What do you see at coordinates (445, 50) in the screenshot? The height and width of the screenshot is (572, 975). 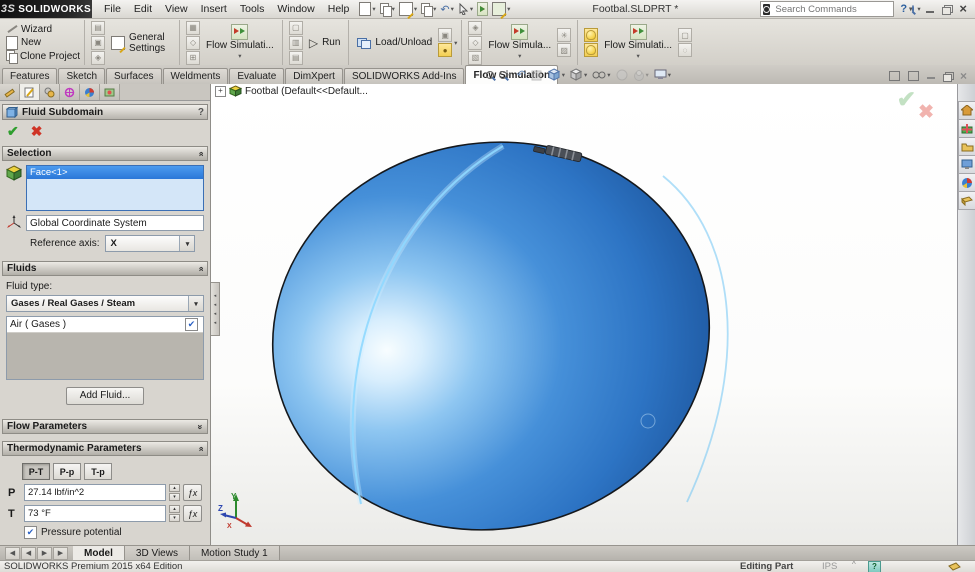 I see `batch-results-icon: ●` at bounding box center [445, 50].